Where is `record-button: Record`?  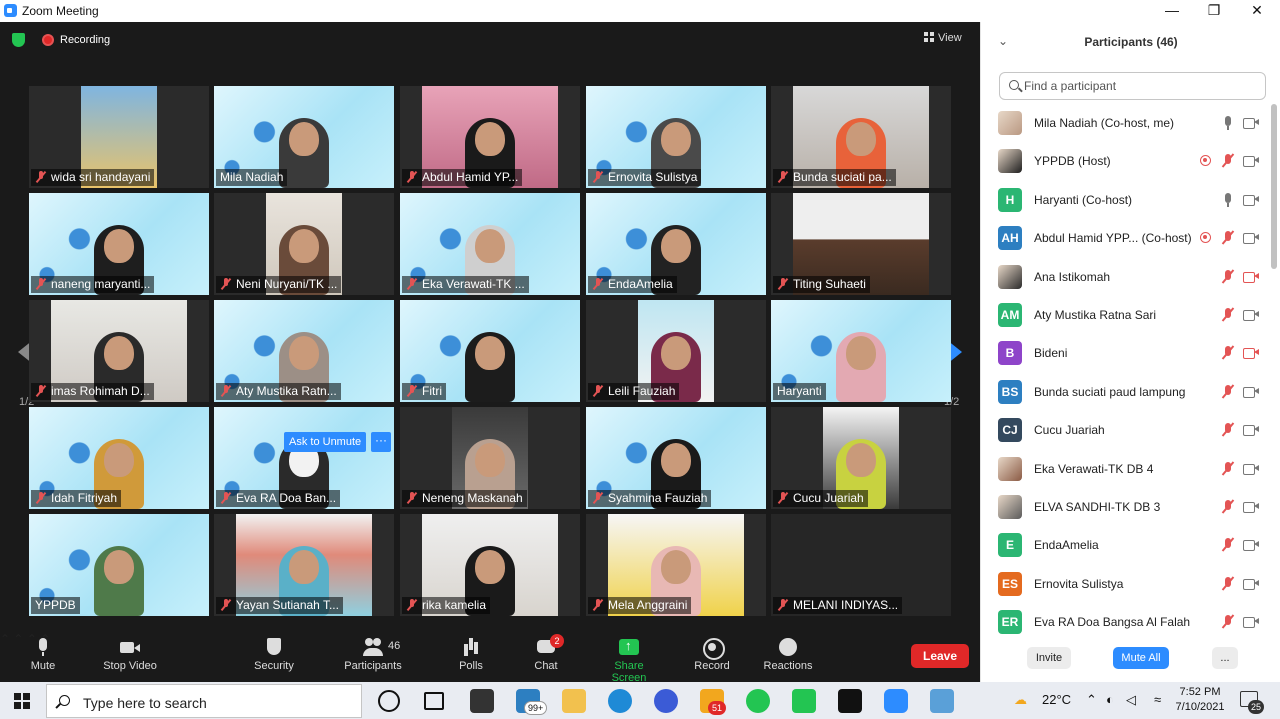 record-button: Record is located at coordinates (712, 655).